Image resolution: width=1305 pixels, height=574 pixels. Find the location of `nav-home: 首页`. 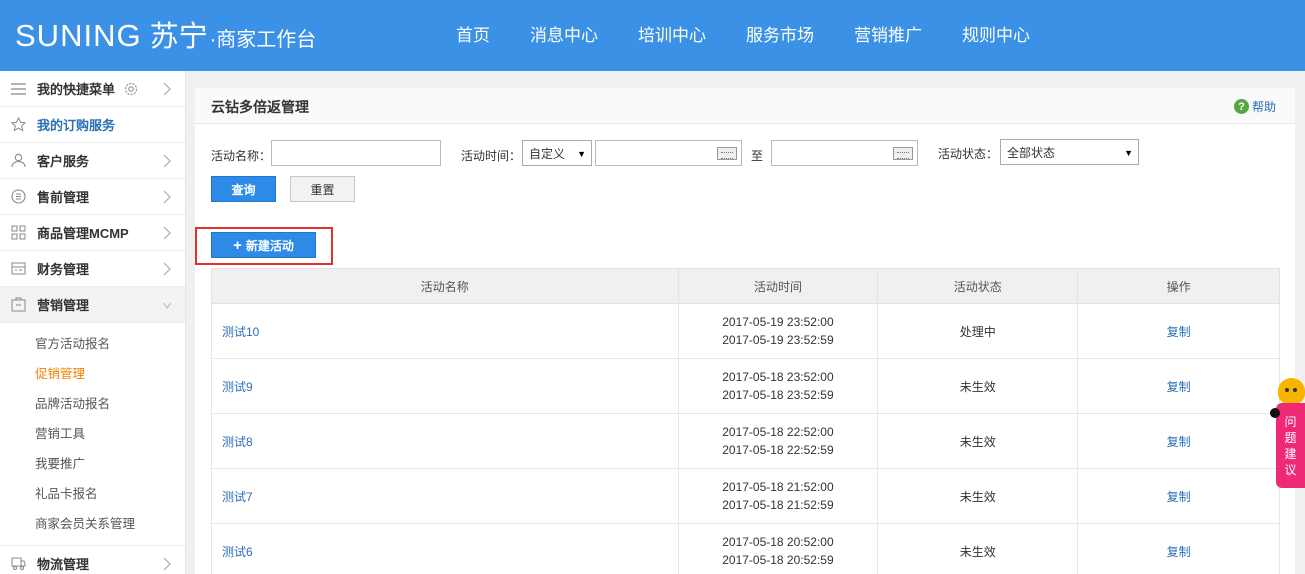

nav-home: 首页 is located at coordinates (473, 35).